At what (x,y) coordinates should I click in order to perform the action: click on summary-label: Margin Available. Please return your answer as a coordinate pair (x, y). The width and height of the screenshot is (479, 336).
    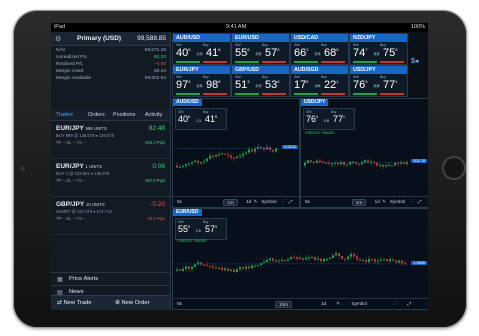
    Looking at the image, I should click on (74, 78).